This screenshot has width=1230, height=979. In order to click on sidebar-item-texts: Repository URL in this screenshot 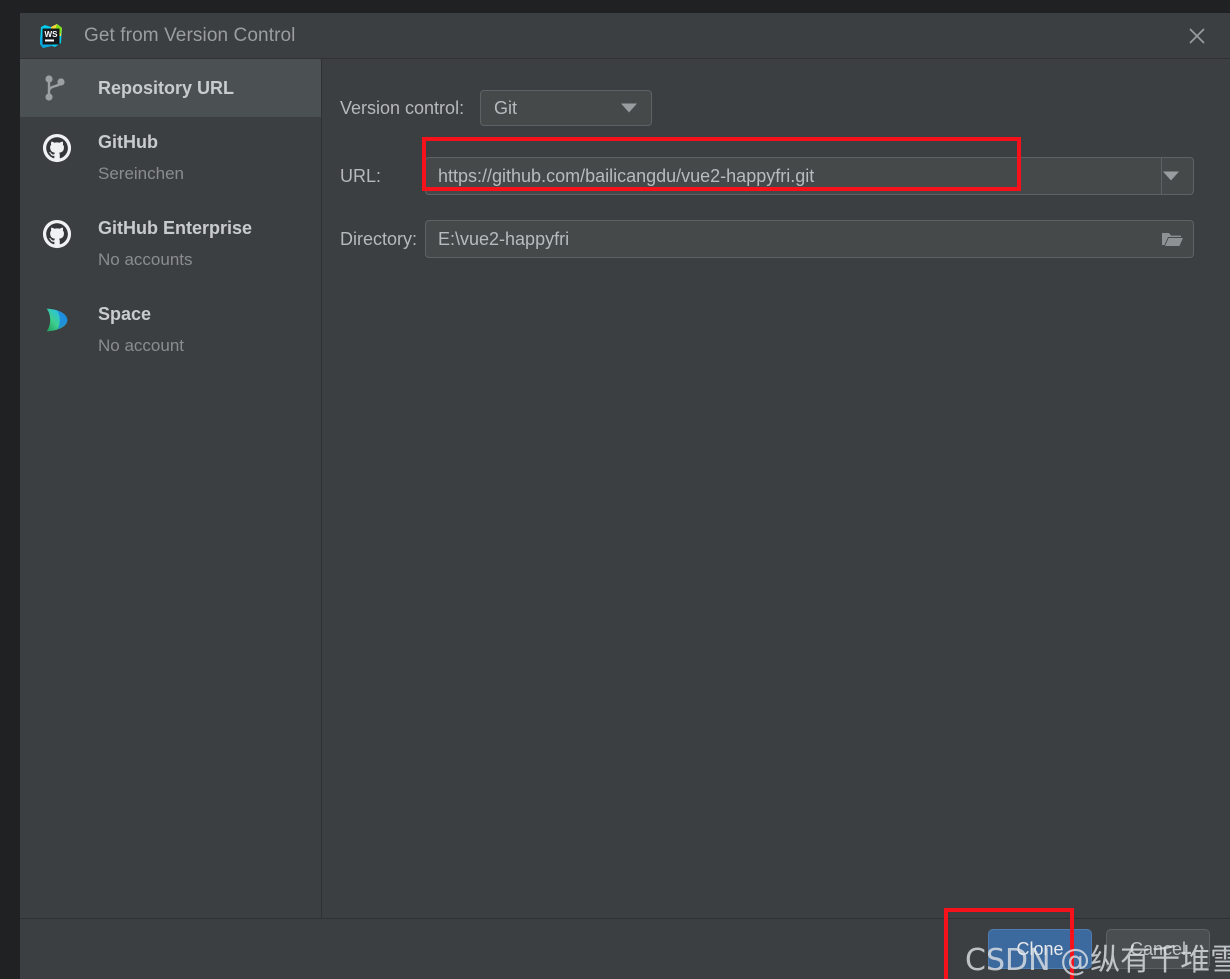, I will do `click(166, 88)`.